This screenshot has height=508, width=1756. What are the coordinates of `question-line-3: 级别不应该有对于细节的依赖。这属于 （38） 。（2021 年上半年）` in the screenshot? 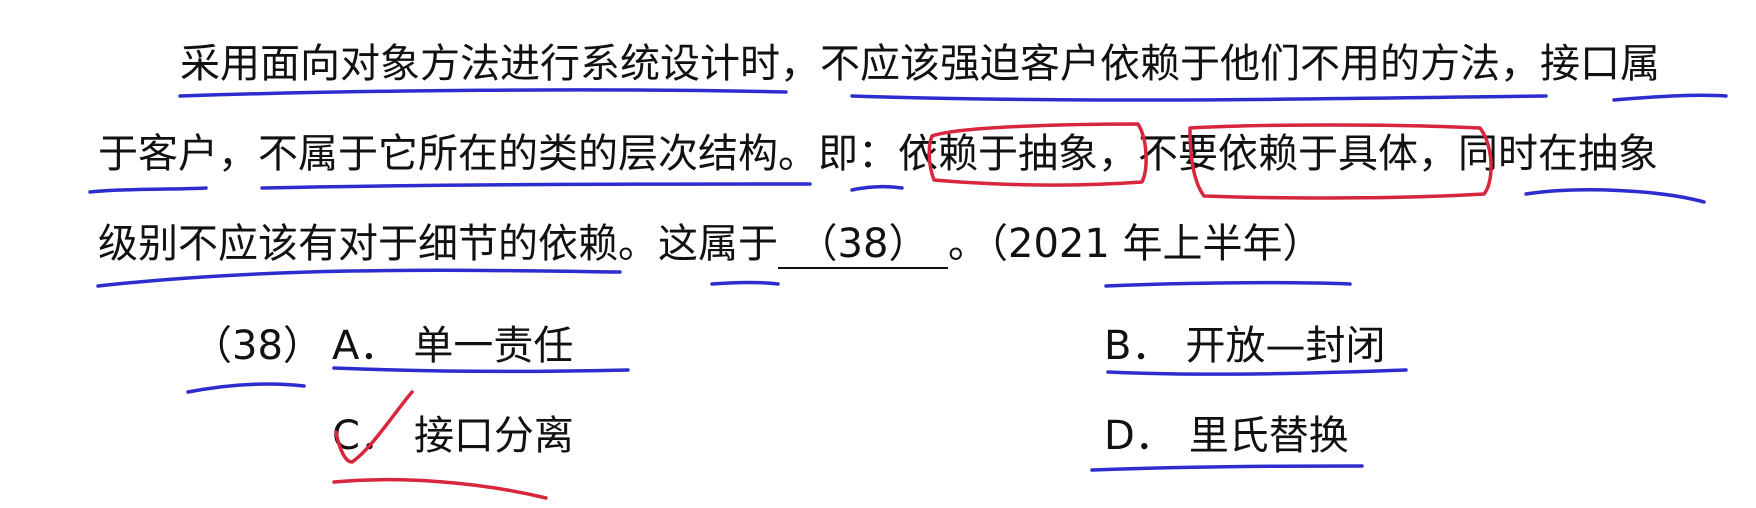 It's located at (927, 244).